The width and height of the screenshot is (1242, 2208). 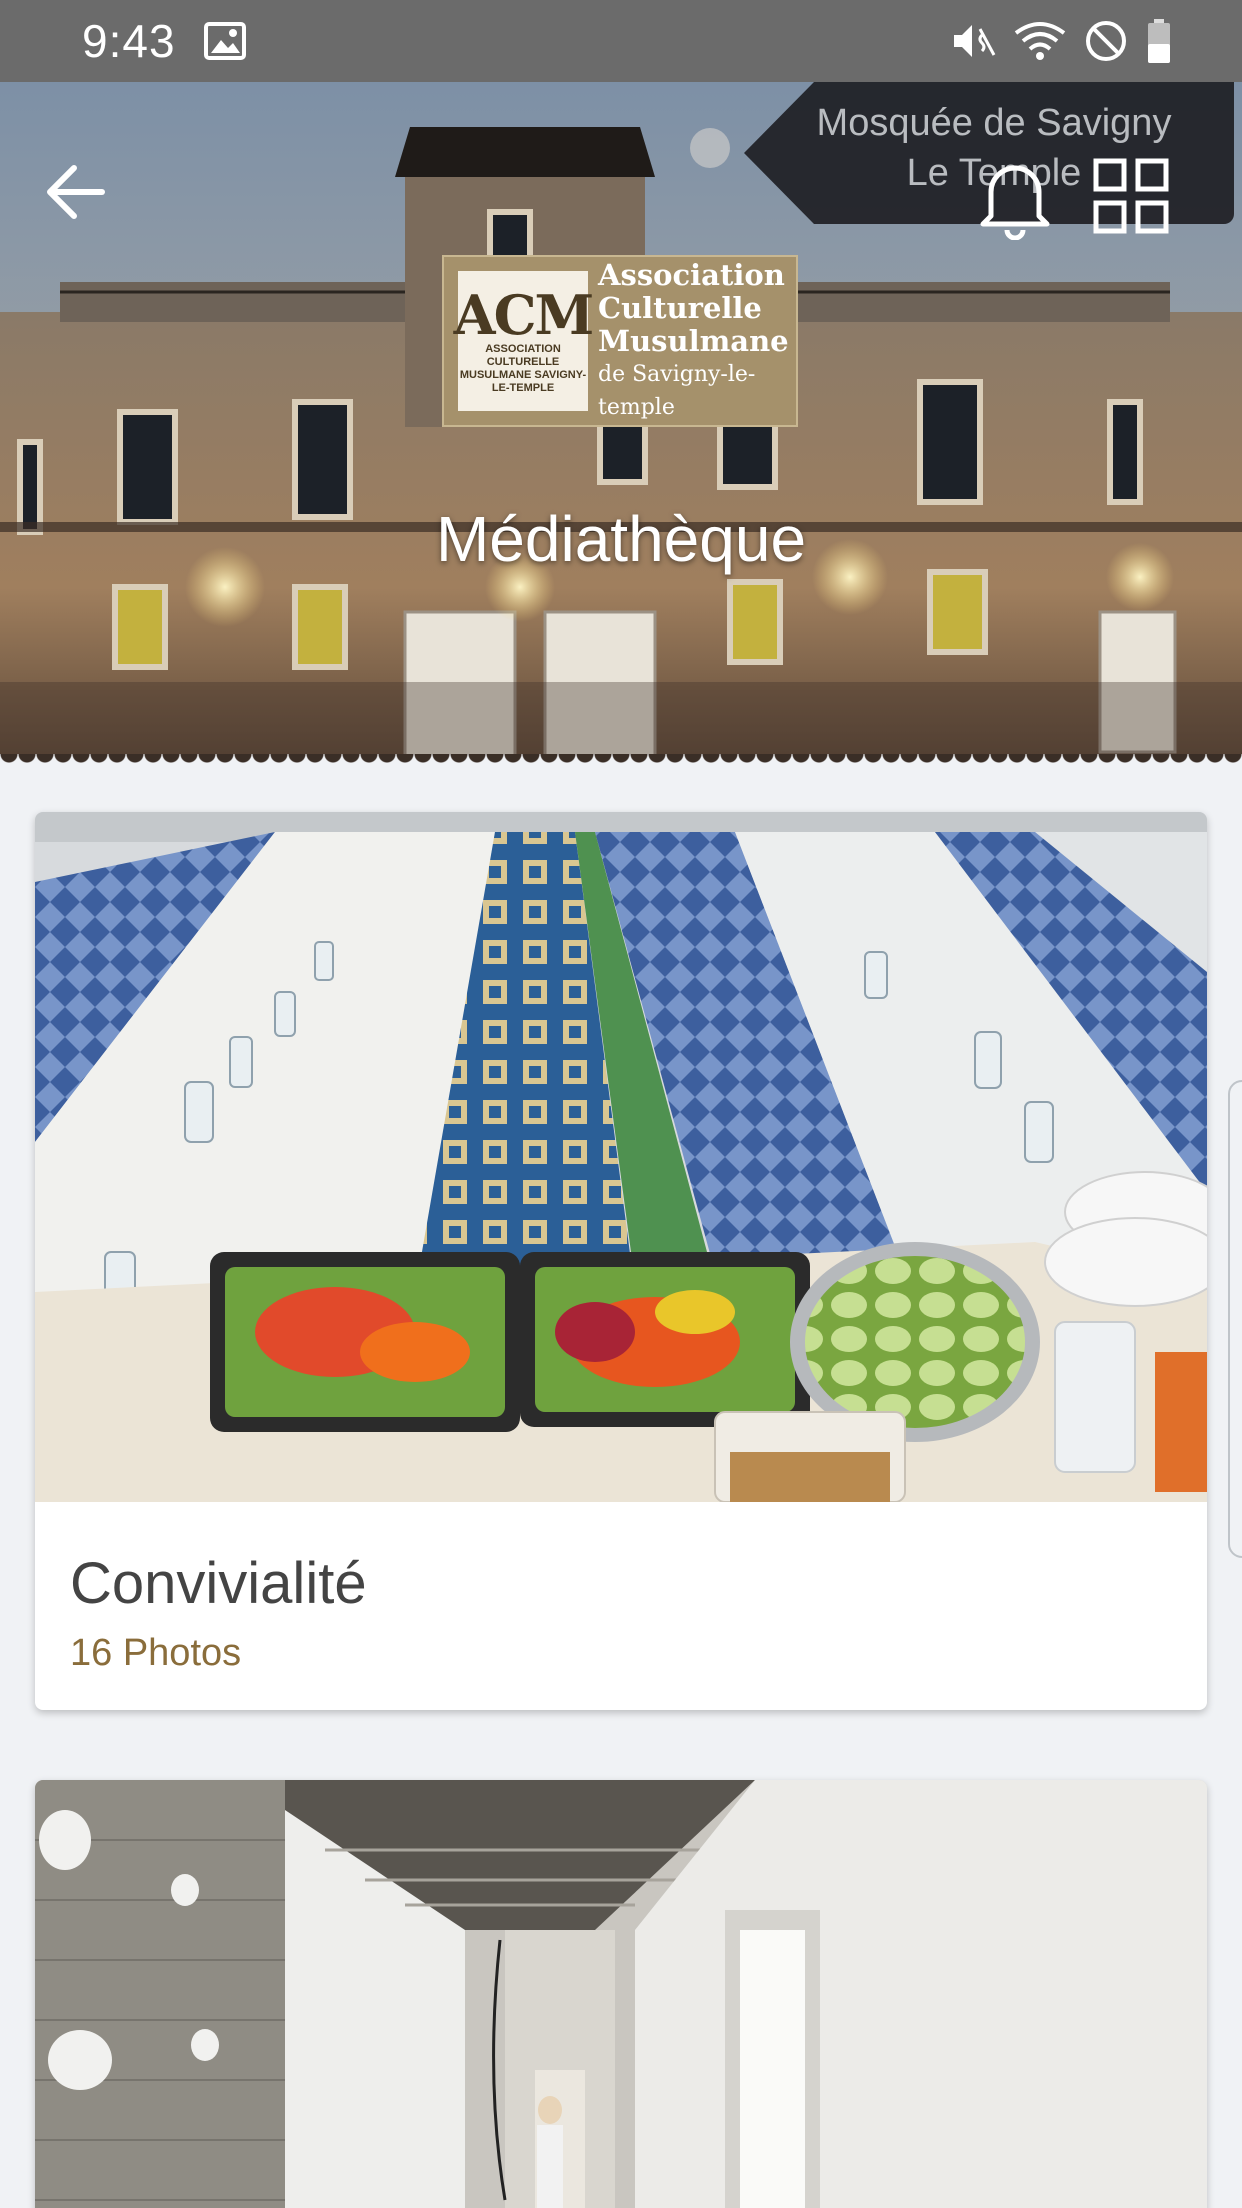 I want to click on album-title: Convivialité, so click(x=218, y=1583).